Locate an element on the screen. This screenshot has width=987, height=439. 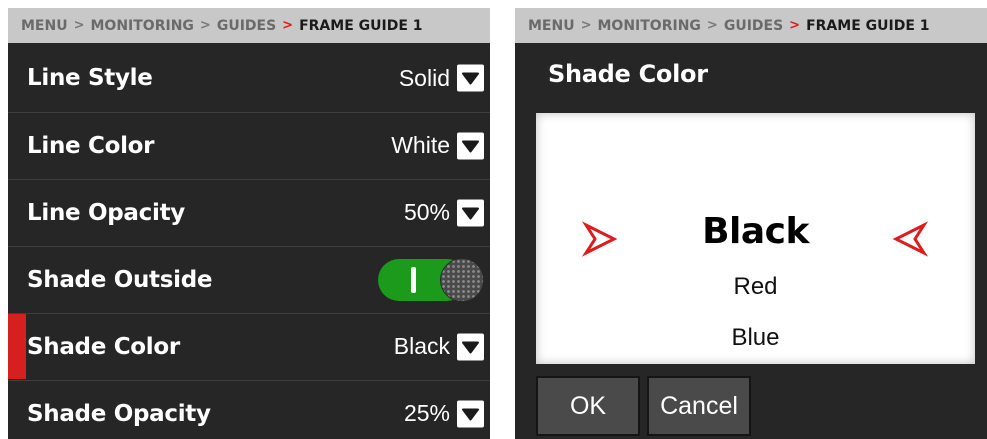
arrow-left-icon is located at coordinates (910, 239).